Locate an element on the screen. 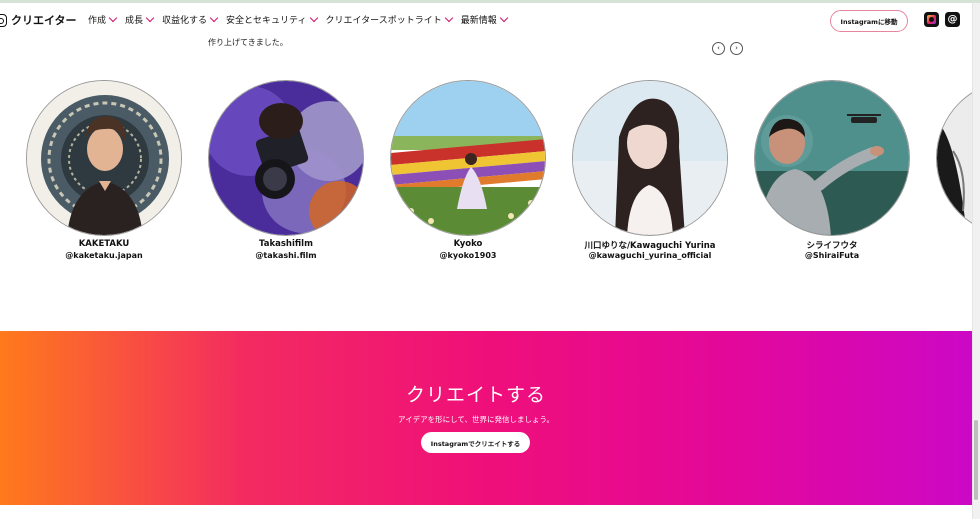 Image resolution: width=980 pixels, height=519 pixels. chevron-right-icon: › is located at coordinates (736, 48).